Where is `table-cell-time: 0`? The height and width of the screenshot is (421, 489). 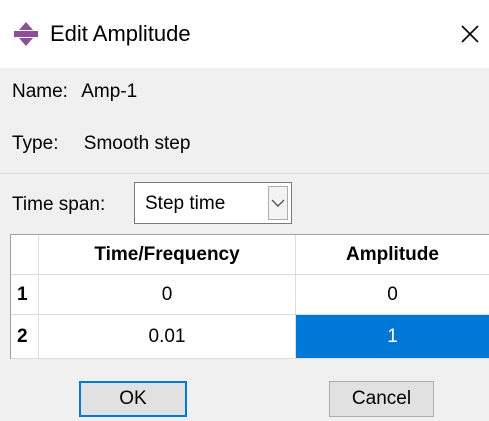 table-cell-time: 0 is located at coordinates (167, 295).